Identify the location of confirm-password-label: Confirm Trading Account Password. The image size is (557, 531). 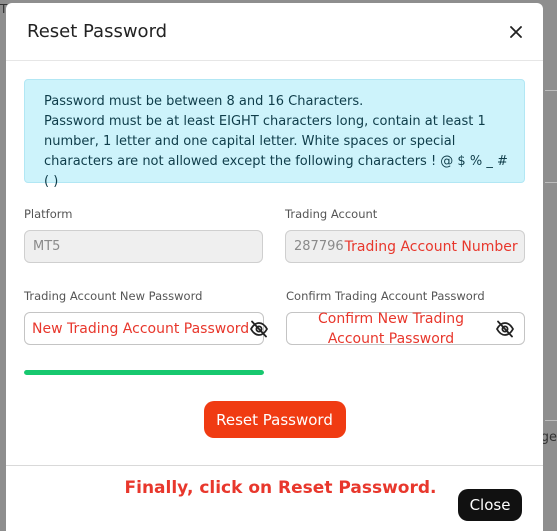
(385, 296).